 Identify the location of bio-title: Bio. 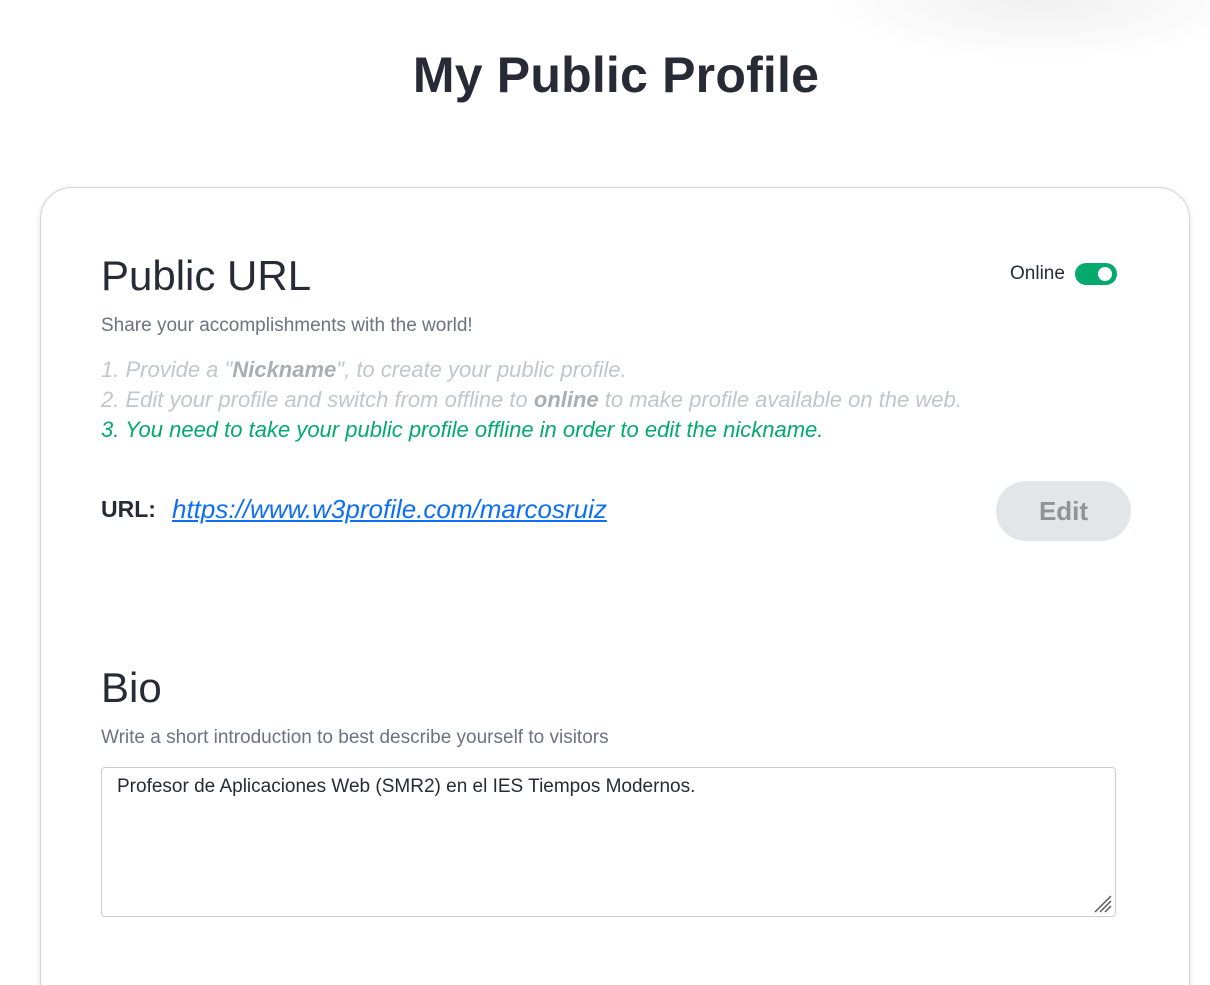
(131, 687).